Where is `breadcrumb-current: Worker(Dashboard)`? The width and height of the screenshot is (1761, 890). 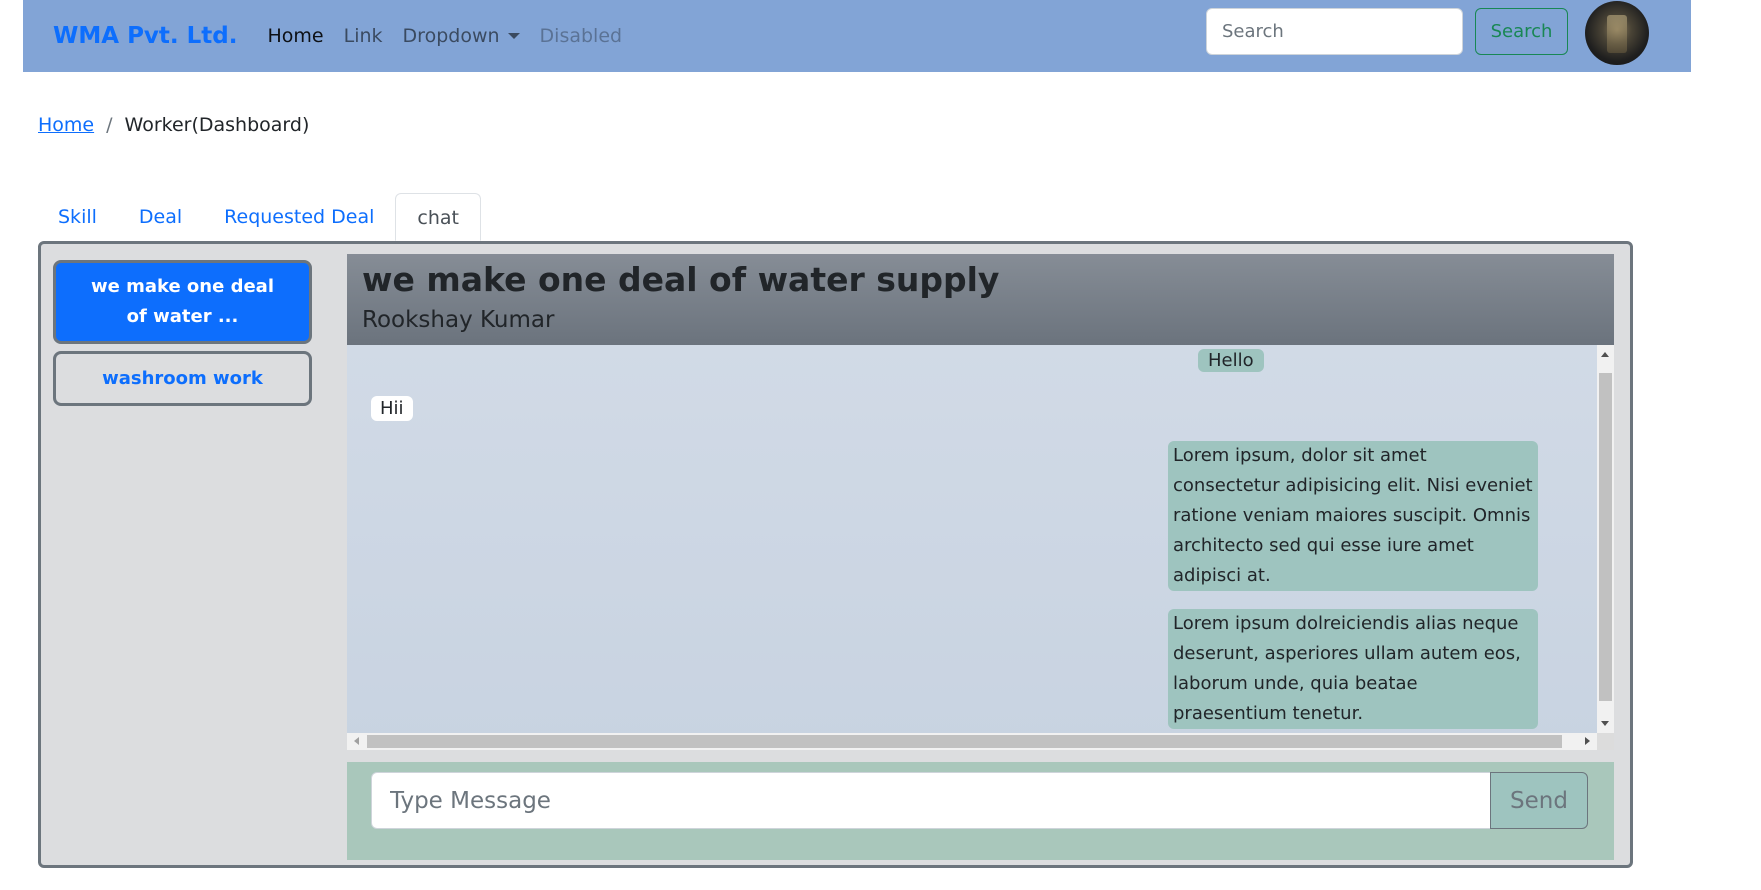 breadcrumb-current: Worker(Dashboard) is located at coordinates (217, 125).